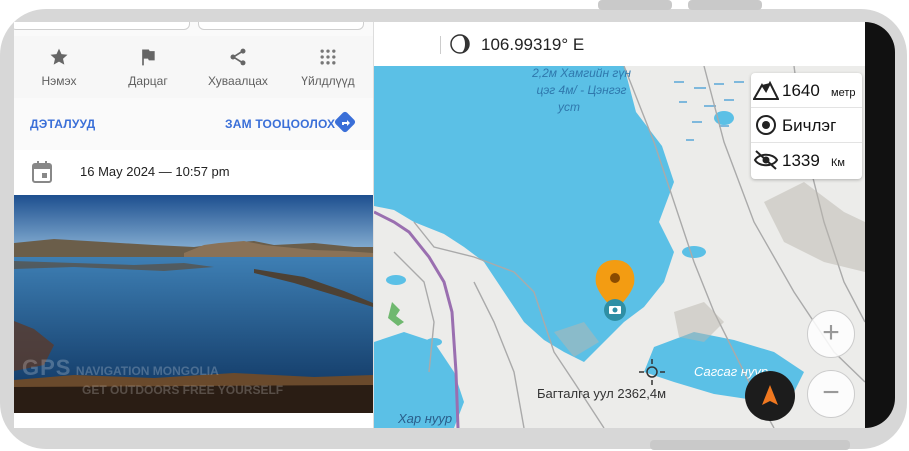 This screenshot has height=451, width=909. What do you see at coordinates (155, 171) in the screenshot?
I see `date-text: 16 May 2024 — 10:57 pm` at bounding box center [155, 171].